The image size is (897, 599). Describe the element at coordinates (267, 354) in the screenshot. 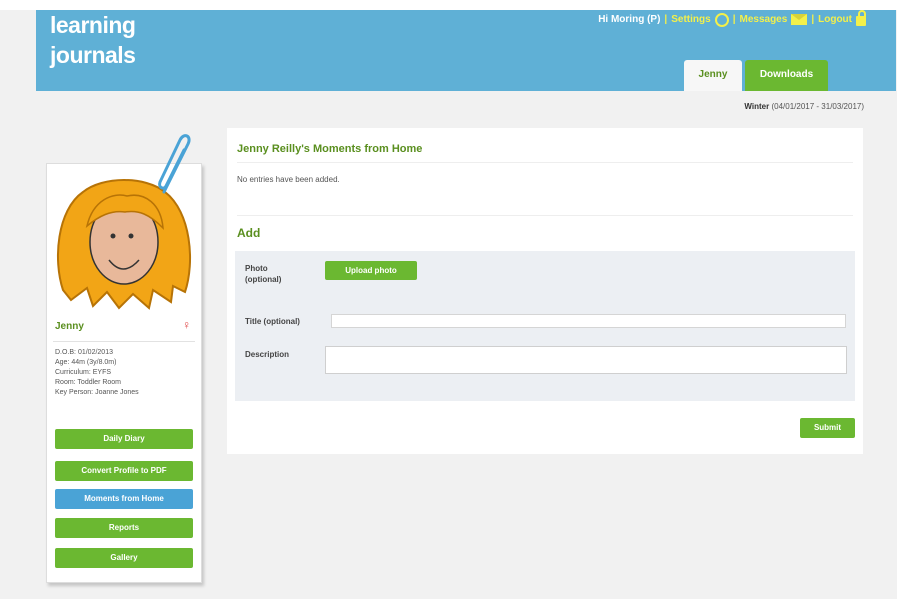

I see `description-label: Description` at that location.